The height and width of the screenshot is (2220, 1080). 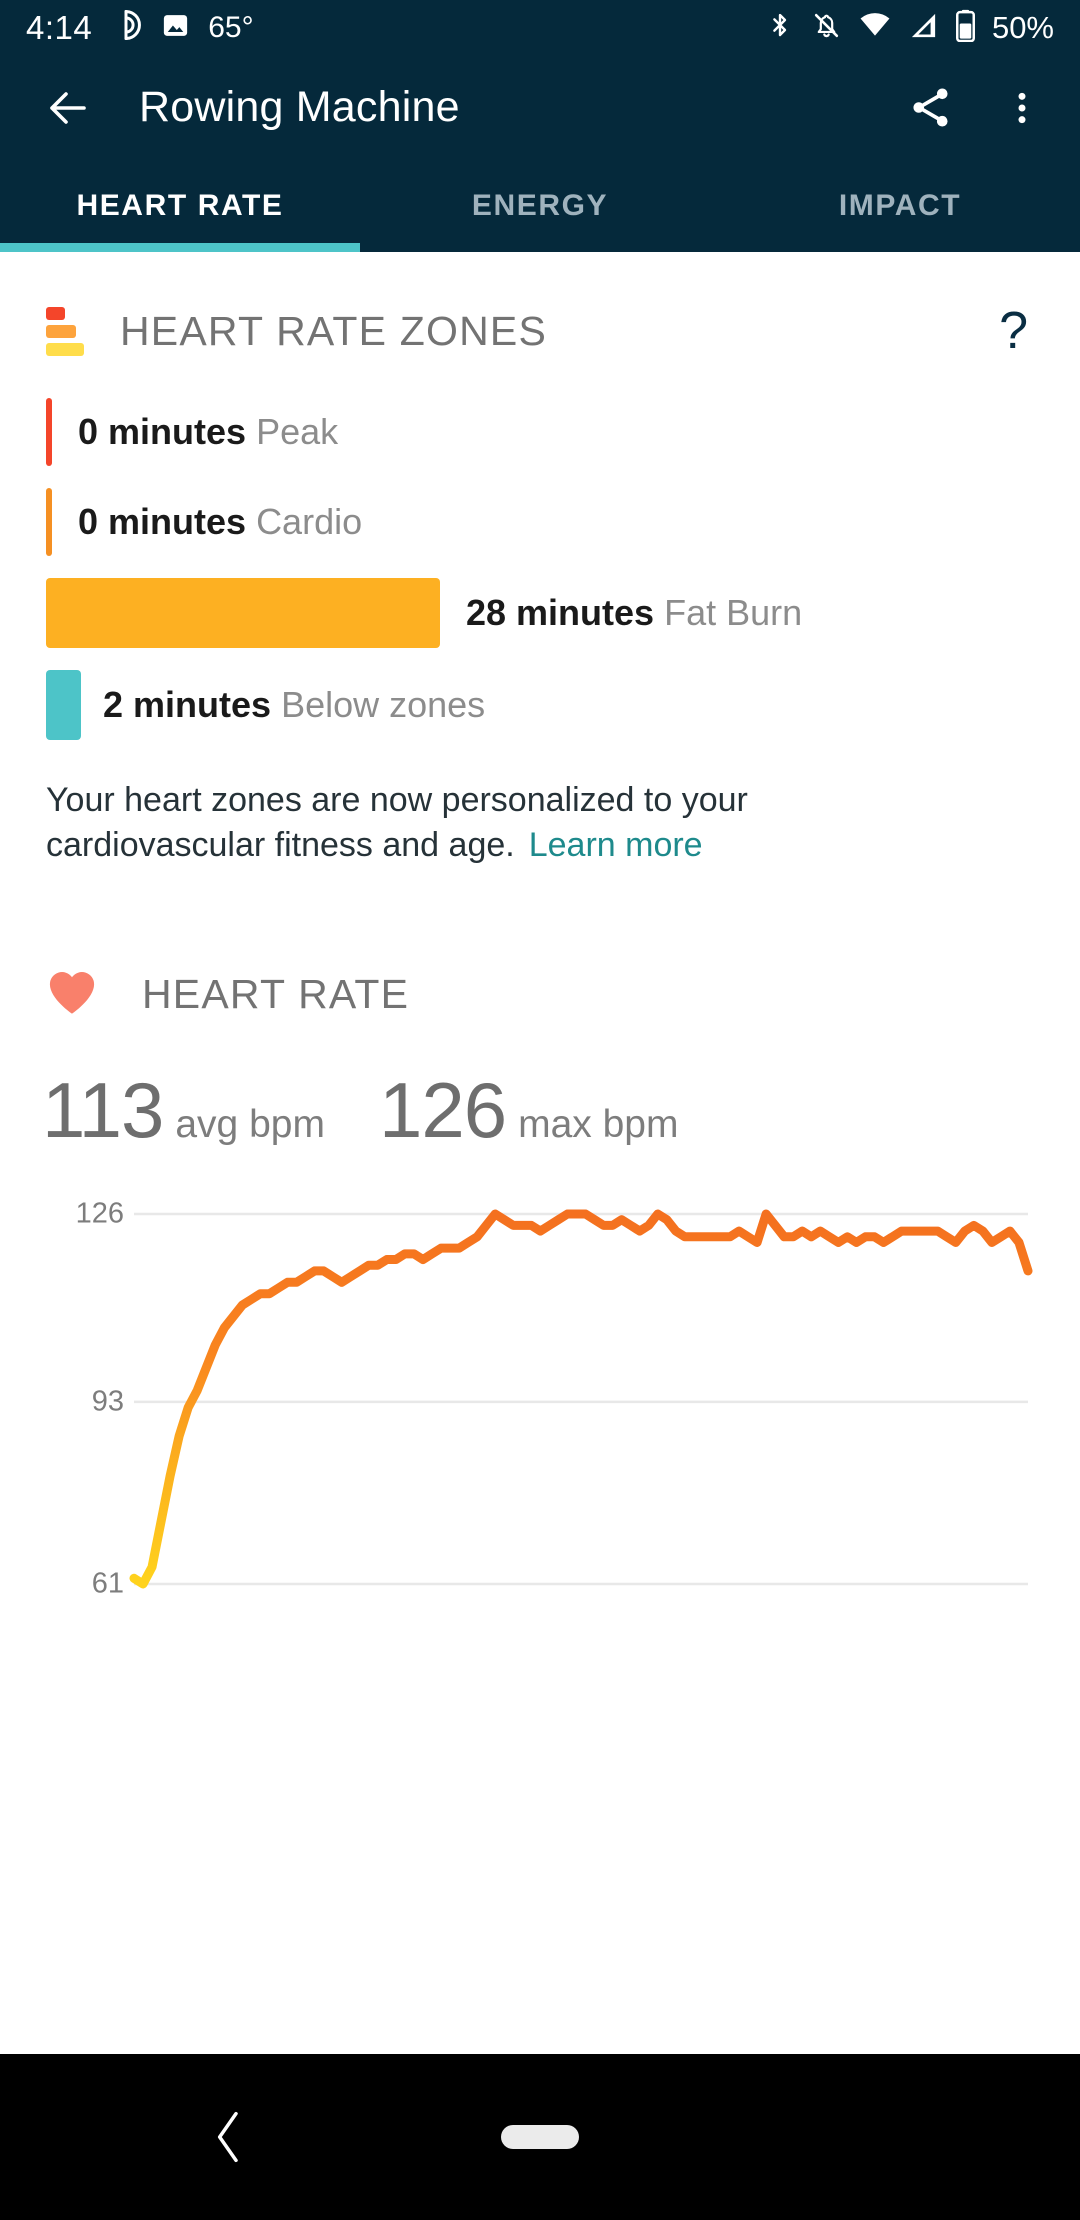 I want to click on zone-row-cardio: 0 minutes Cardio, so click(x=540, y=522).